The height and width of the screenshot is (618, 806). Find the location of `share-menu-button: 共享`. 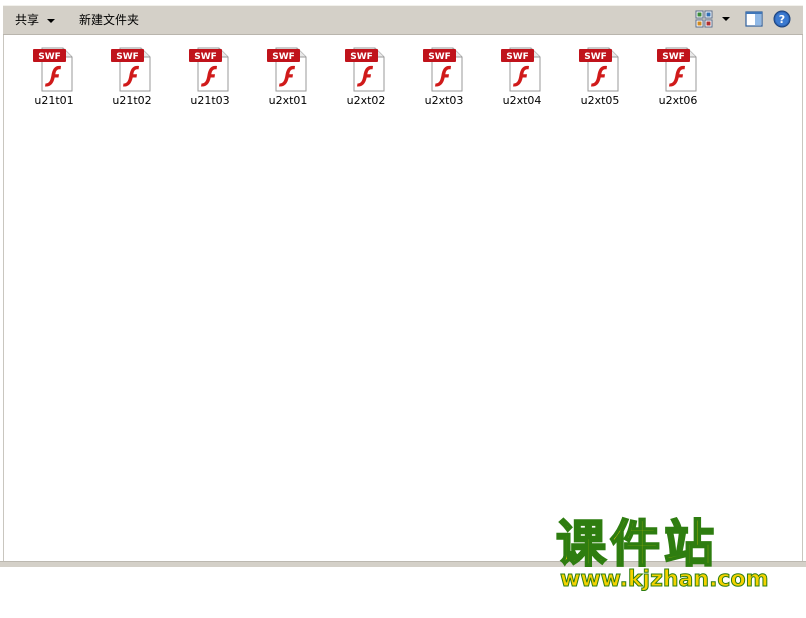

share-menu-button: 共享 is located at coordinates (35, 20).